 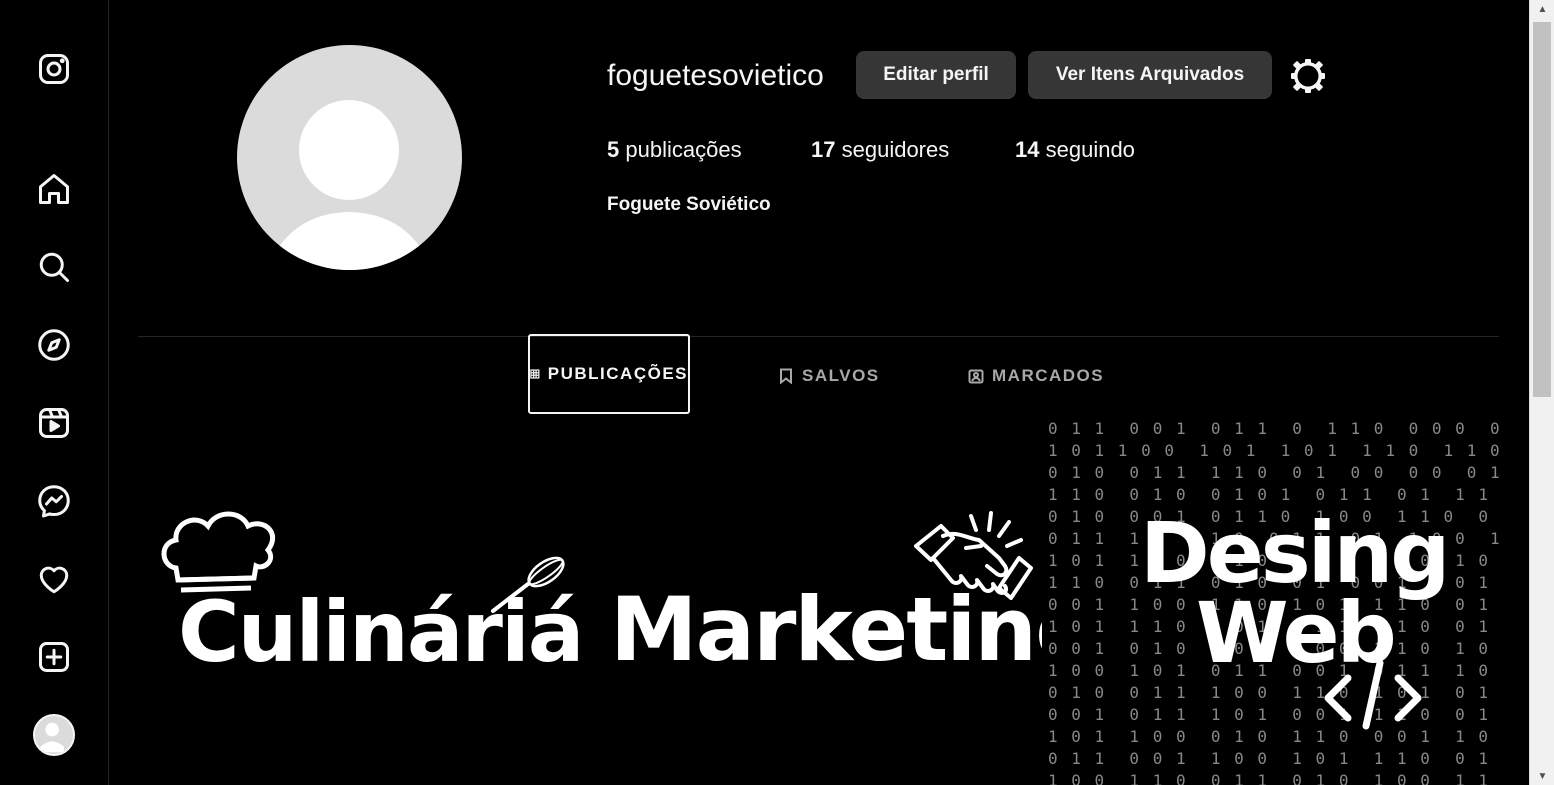 I want to click on explore-icon, so click(x=54, y=345).